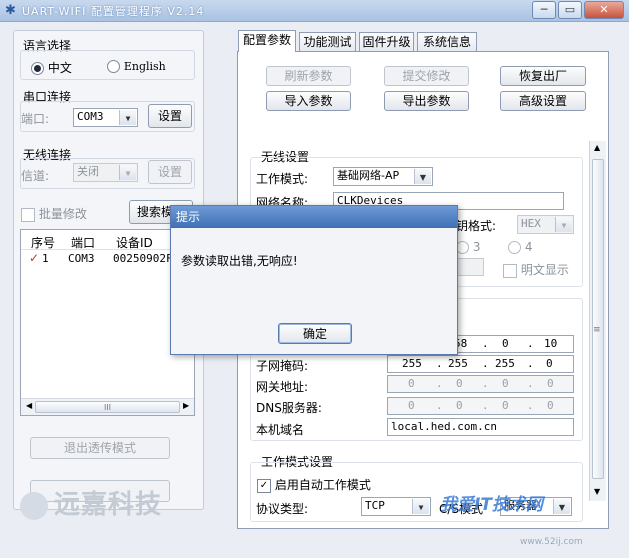 The image size is (629, 558). Describe the element at coordinates (468, 247) in the screenshot. I see `key-index-3: 3` at that location.